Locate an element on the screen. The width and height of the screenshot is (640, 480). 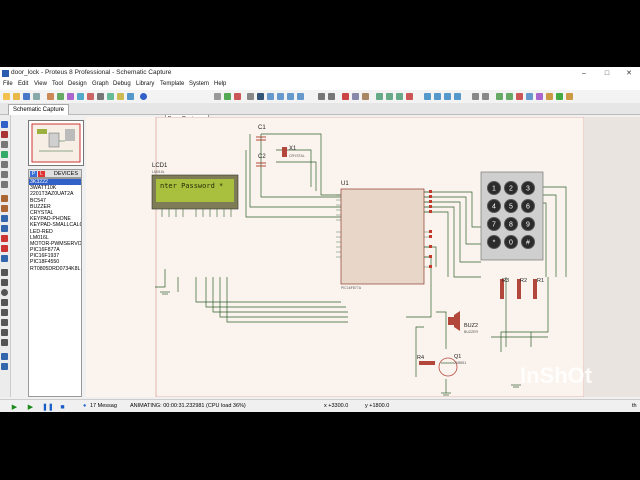
selection-mode-icon is located at coordinates (4, 124).